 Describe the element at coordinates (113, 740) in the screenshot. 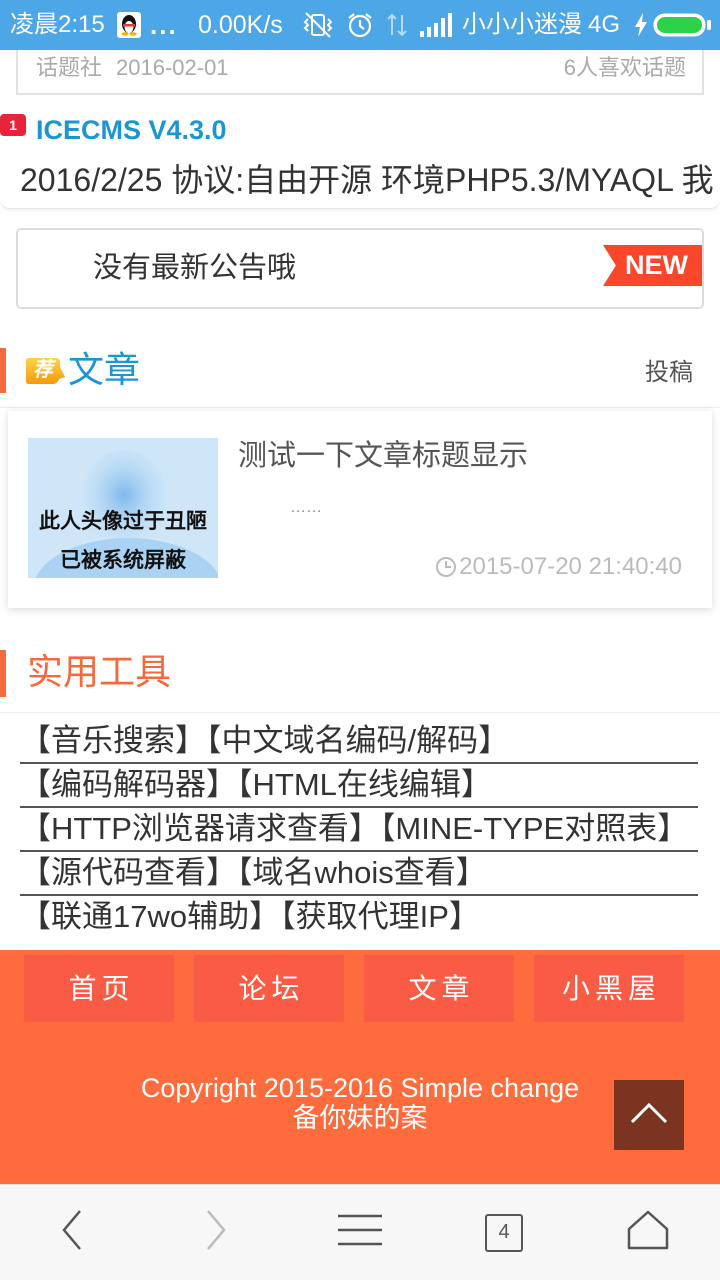

I see `tool-link-music-search: 【音乐搜索】` at that location.